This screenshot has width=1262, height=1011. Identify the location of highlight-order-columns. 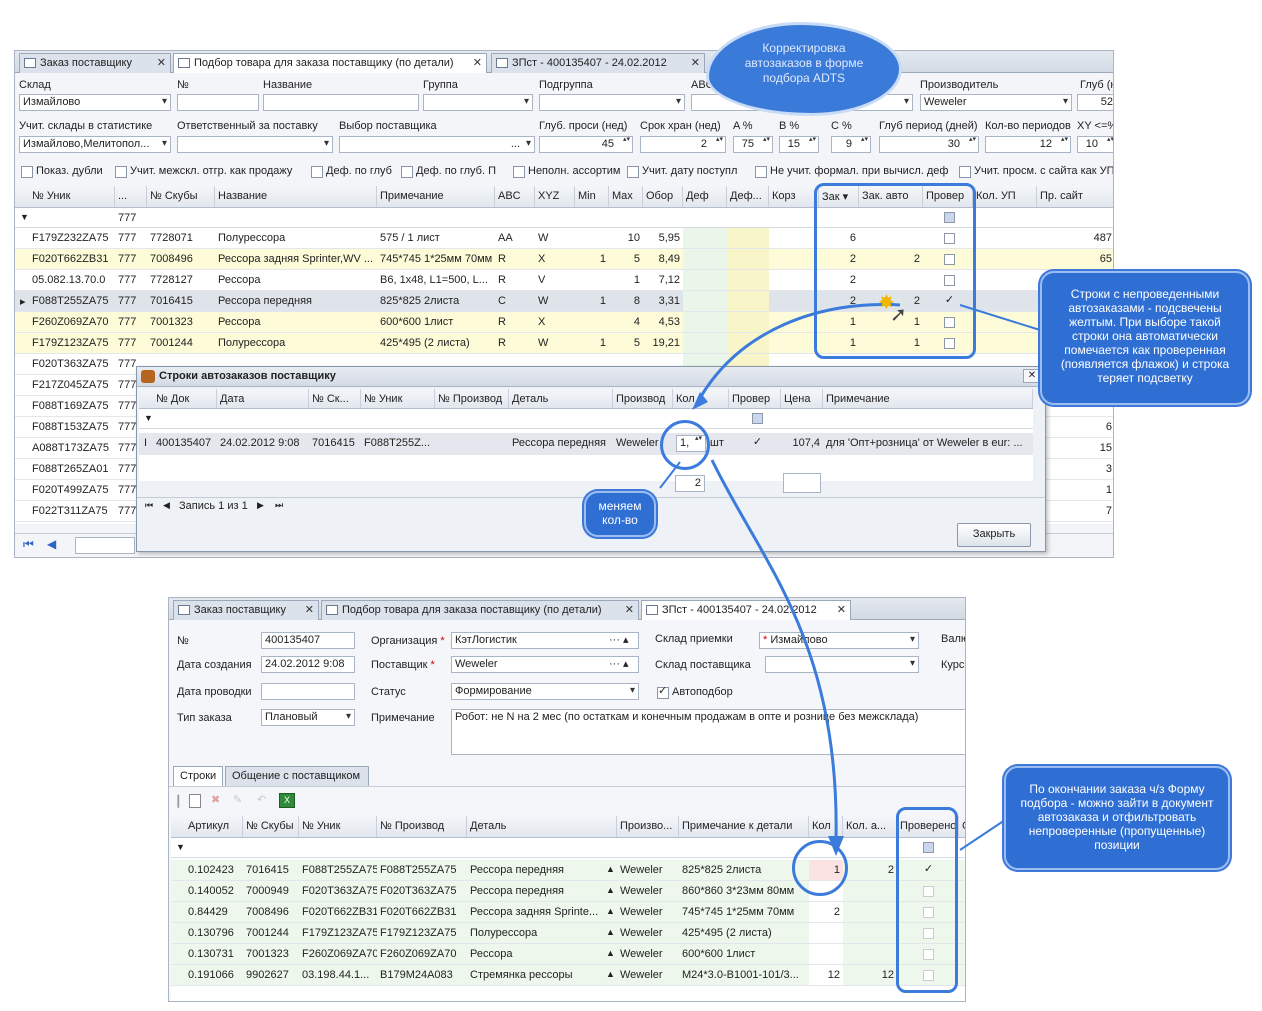
(895, 271).